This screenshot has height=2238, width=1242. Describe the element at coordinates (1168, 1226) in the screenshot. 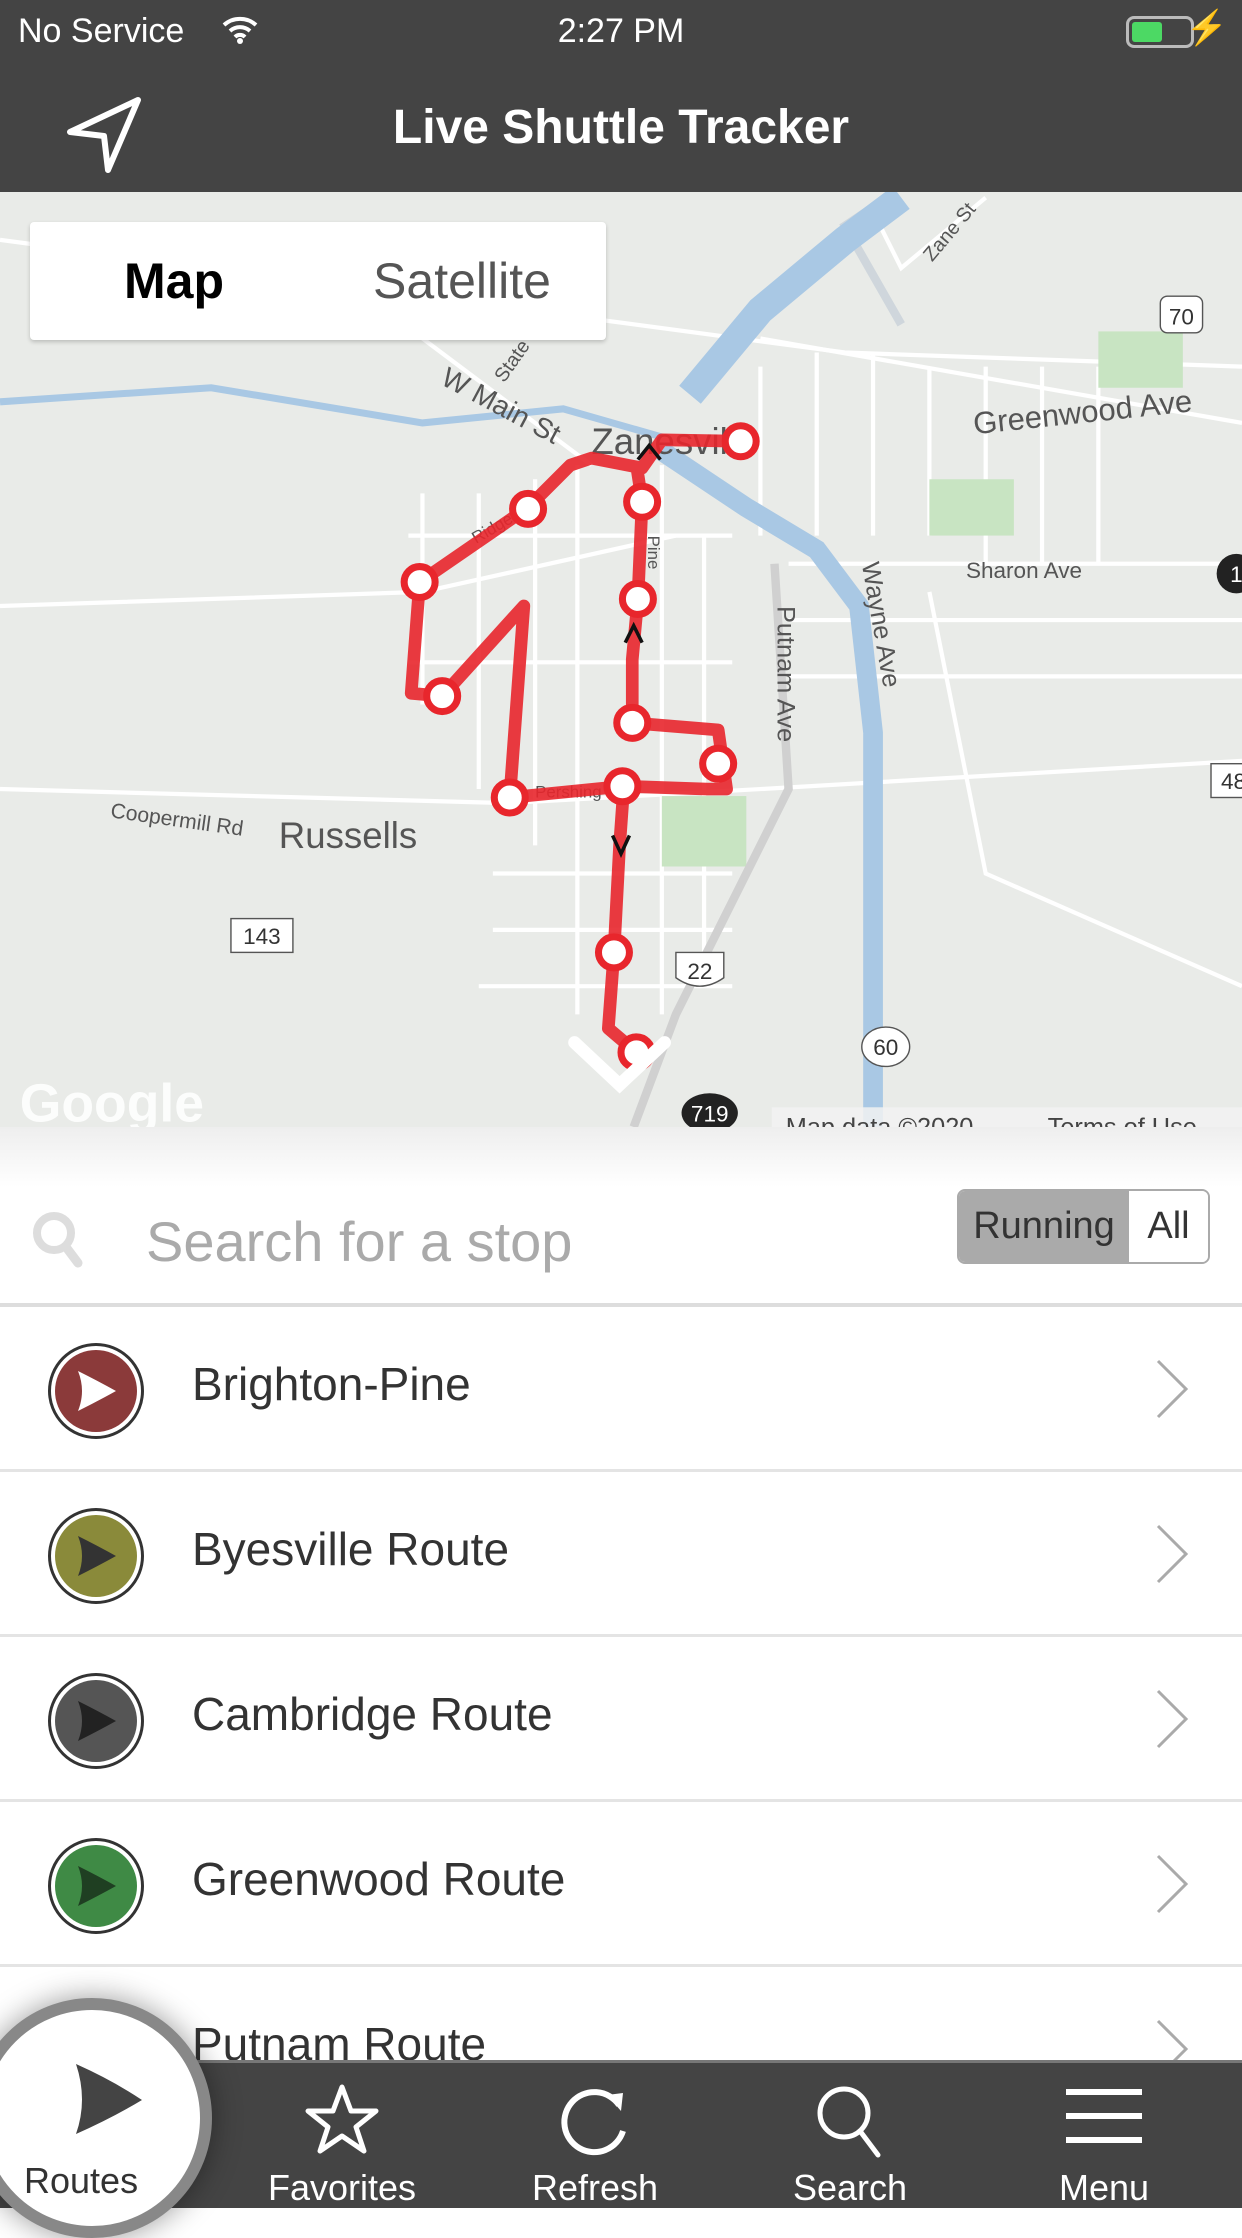

I see `filter-all: All` at that location.